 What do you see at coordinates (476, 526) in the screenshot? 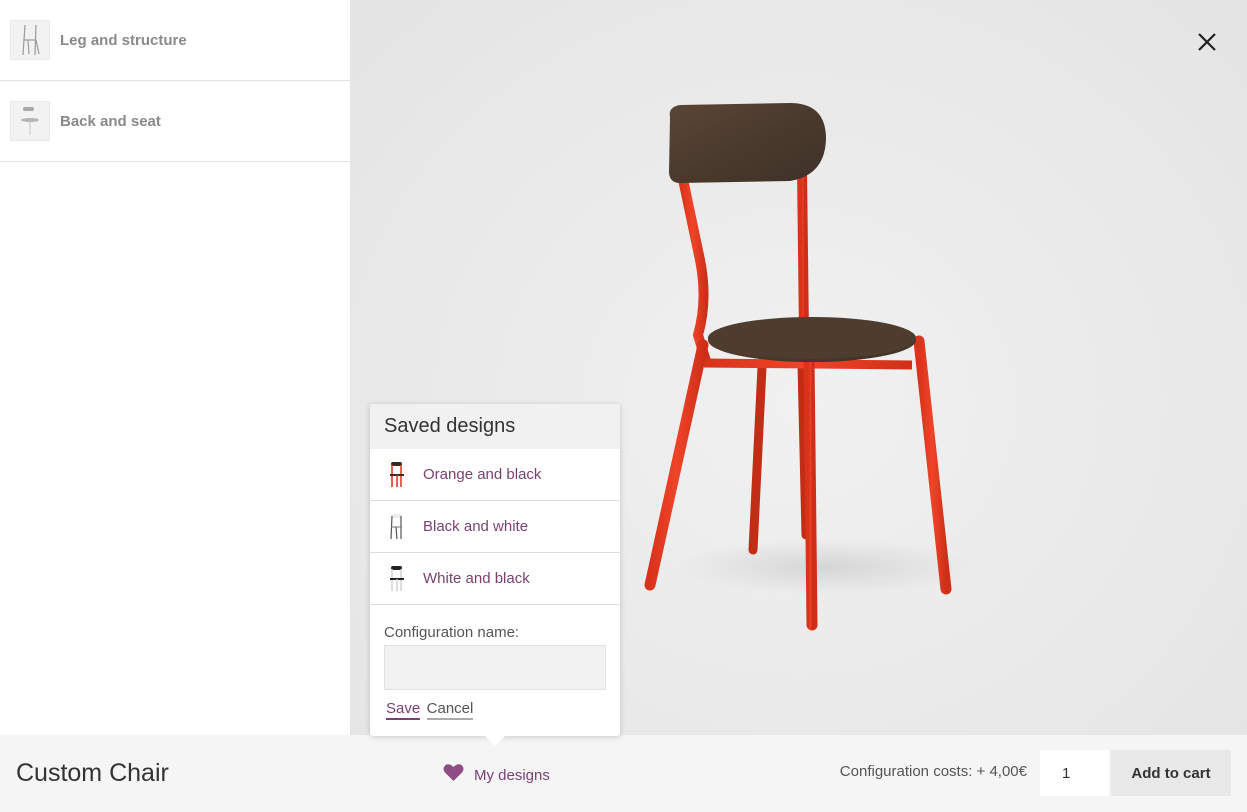
I see `saved-design-label: Black and white` at bounding box center [476, 526].